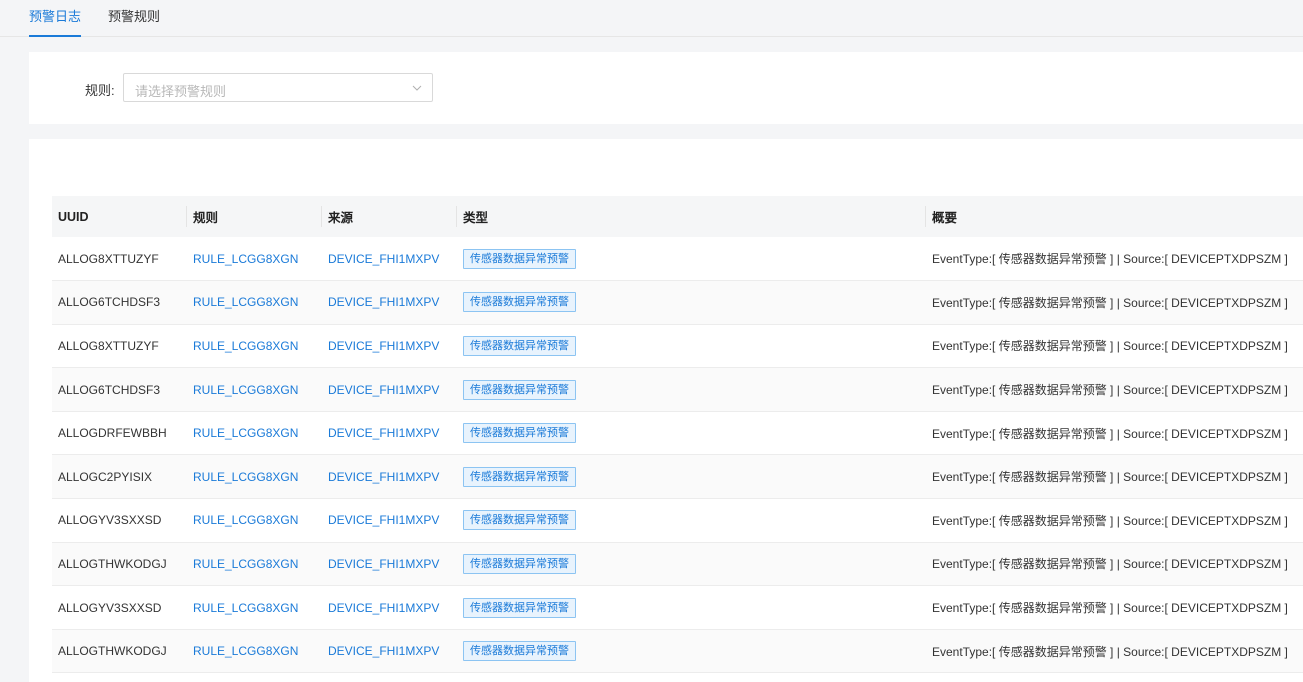  I want to click on cell-uuid: ALLOGDRFEWBBH, so click(112, 433).